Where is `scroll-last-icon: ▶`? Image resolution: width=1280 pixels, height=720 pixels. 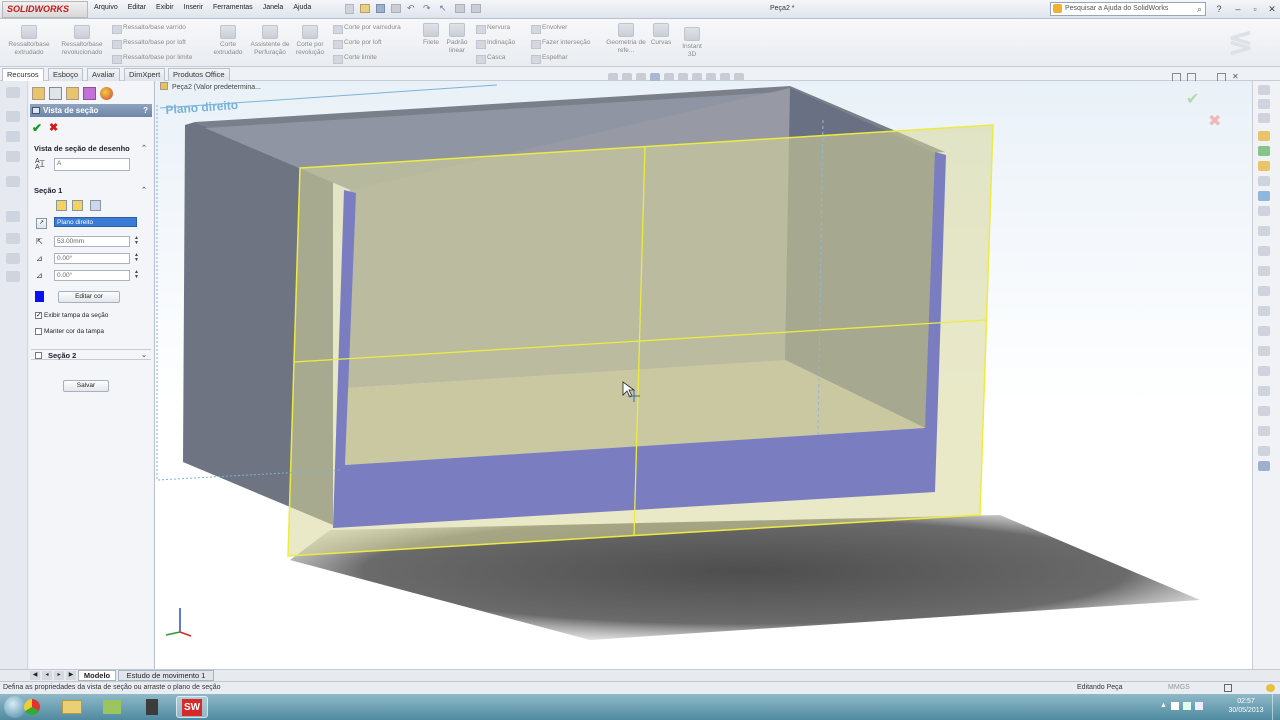
scroll-last-icon: ▶ is located at coordinates (71, 675).